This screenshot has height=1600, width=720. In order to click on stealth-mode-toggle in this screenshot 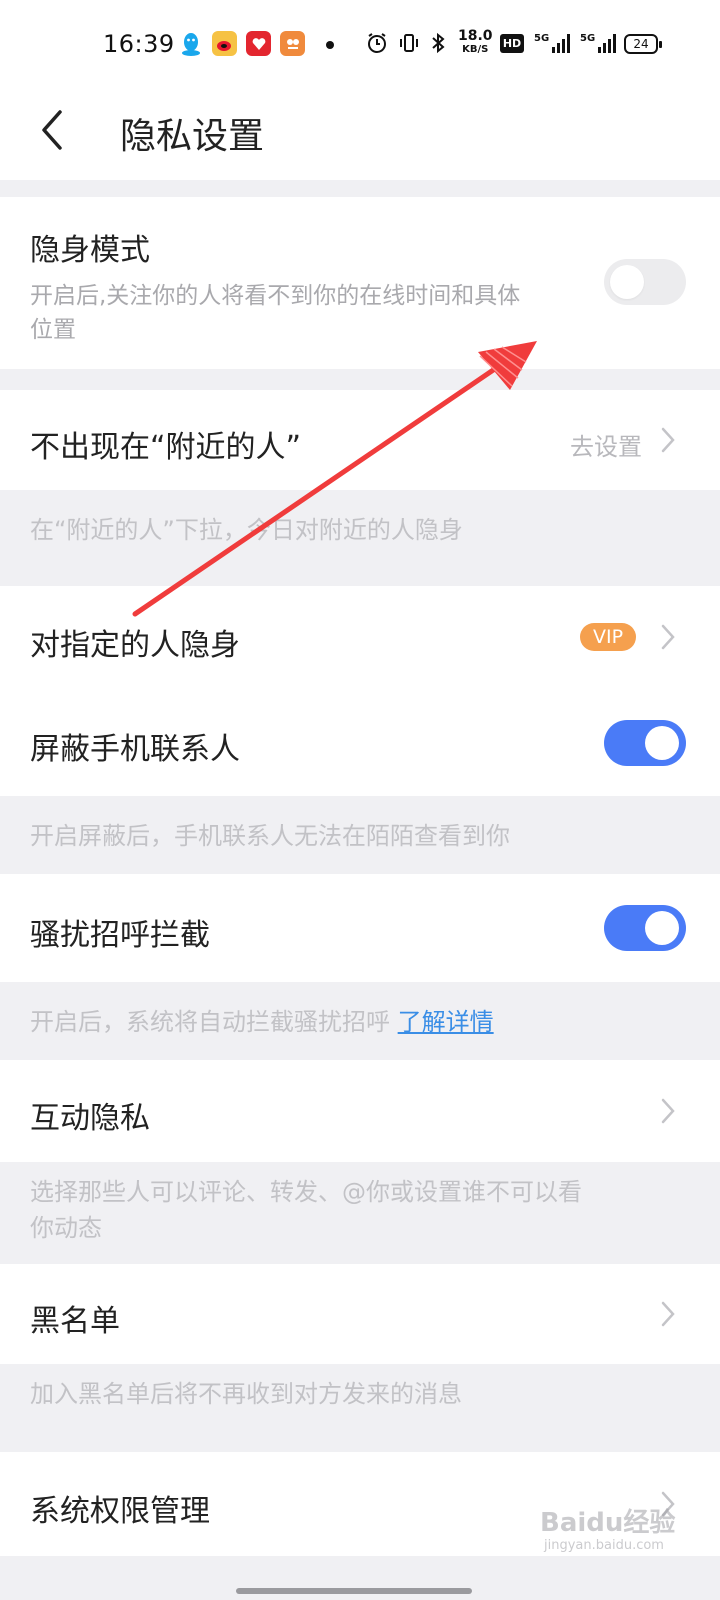, I will do `click(645, 282)`.